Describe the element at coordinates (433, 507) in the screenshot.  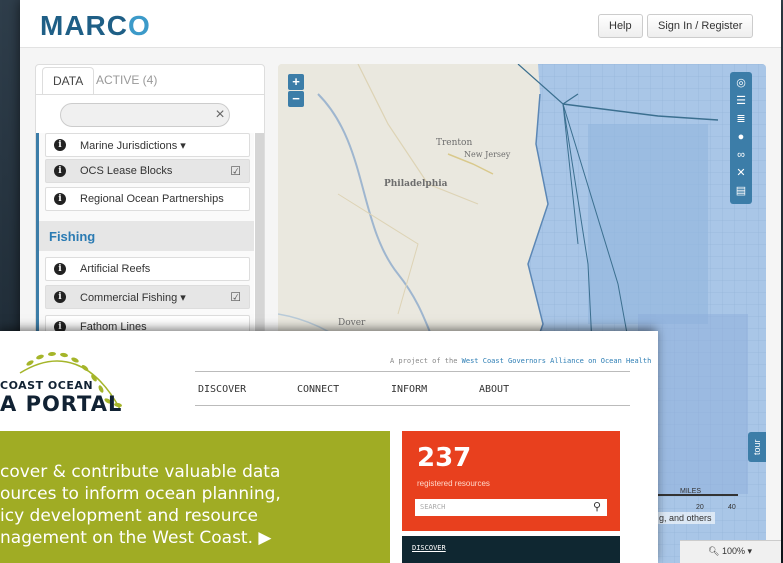
I see `search-placeholder: SEARCH` at that location.